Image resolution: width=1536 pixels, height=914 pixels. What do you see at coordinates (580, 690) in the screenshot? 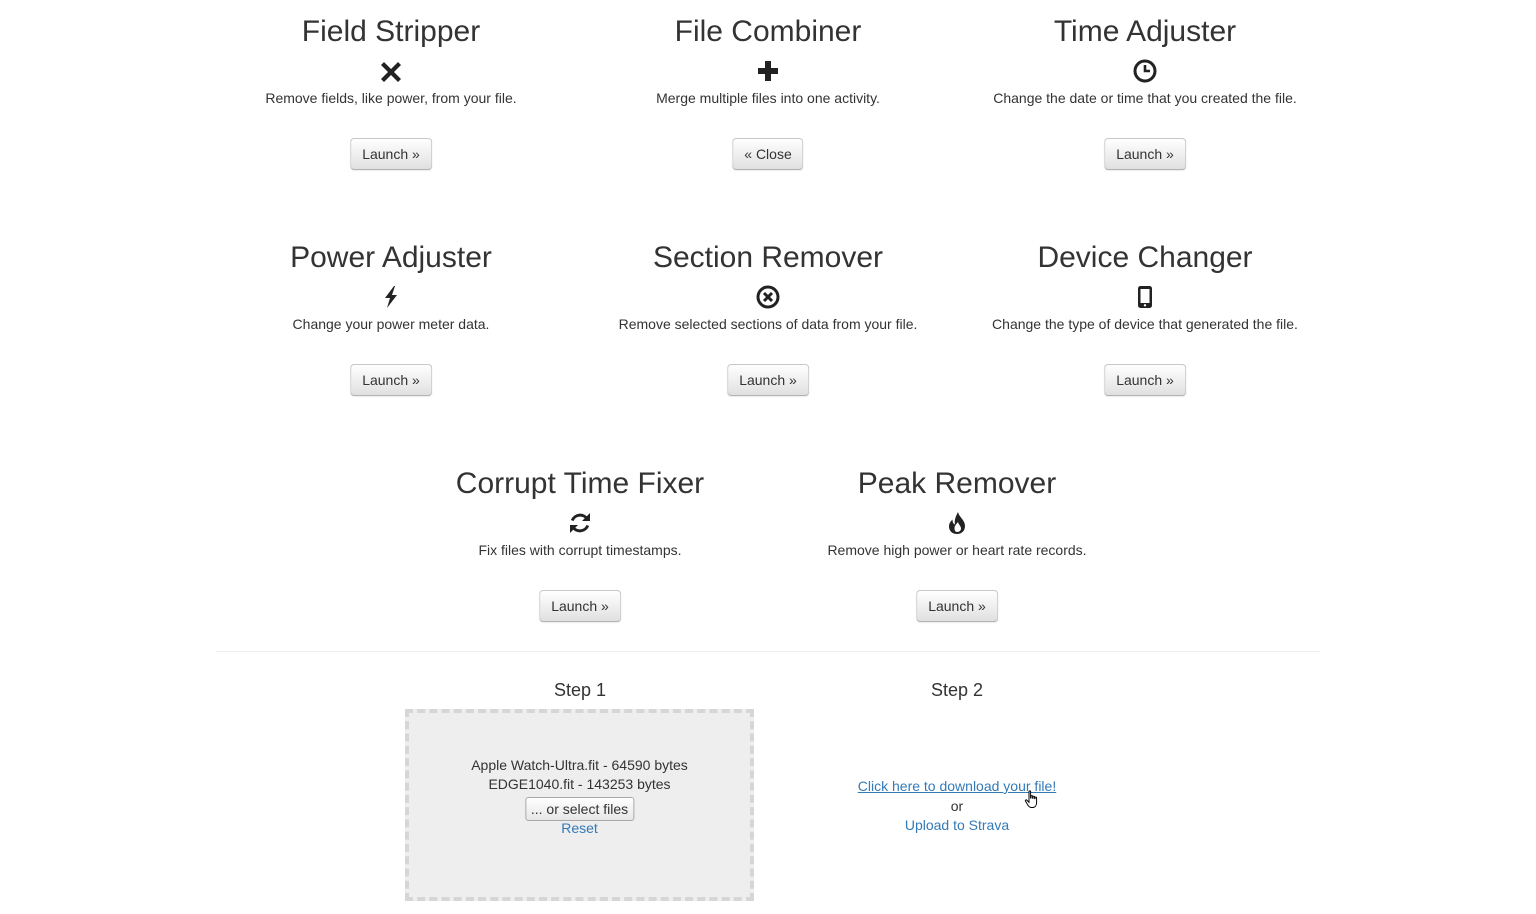
I see `step1-title: Step 1` at bounding box center [580, 690].